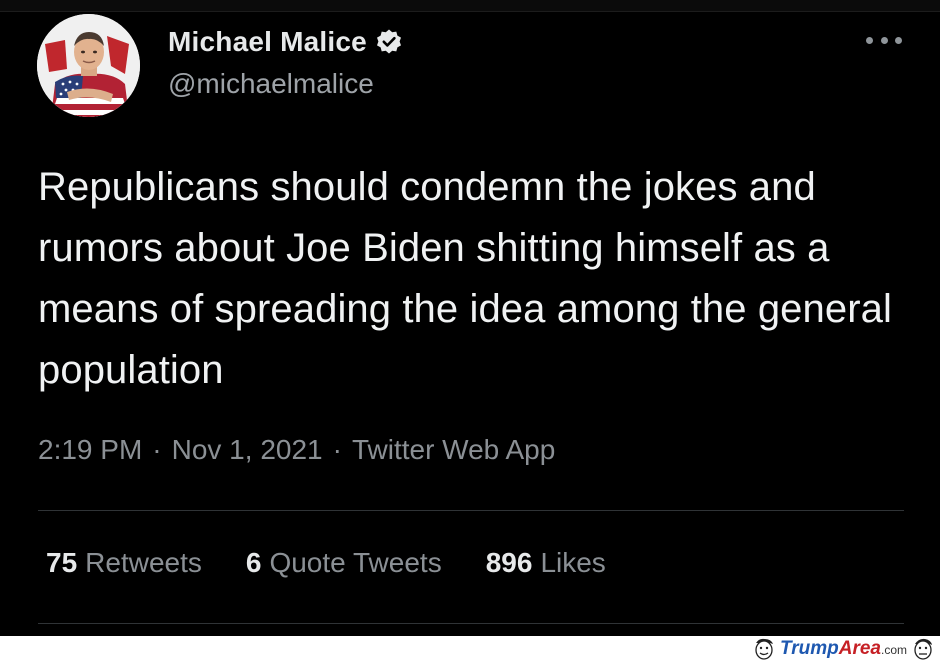 This screenshot has width=940, height=661. I want to click on more-options-icon, so click(884, 40).